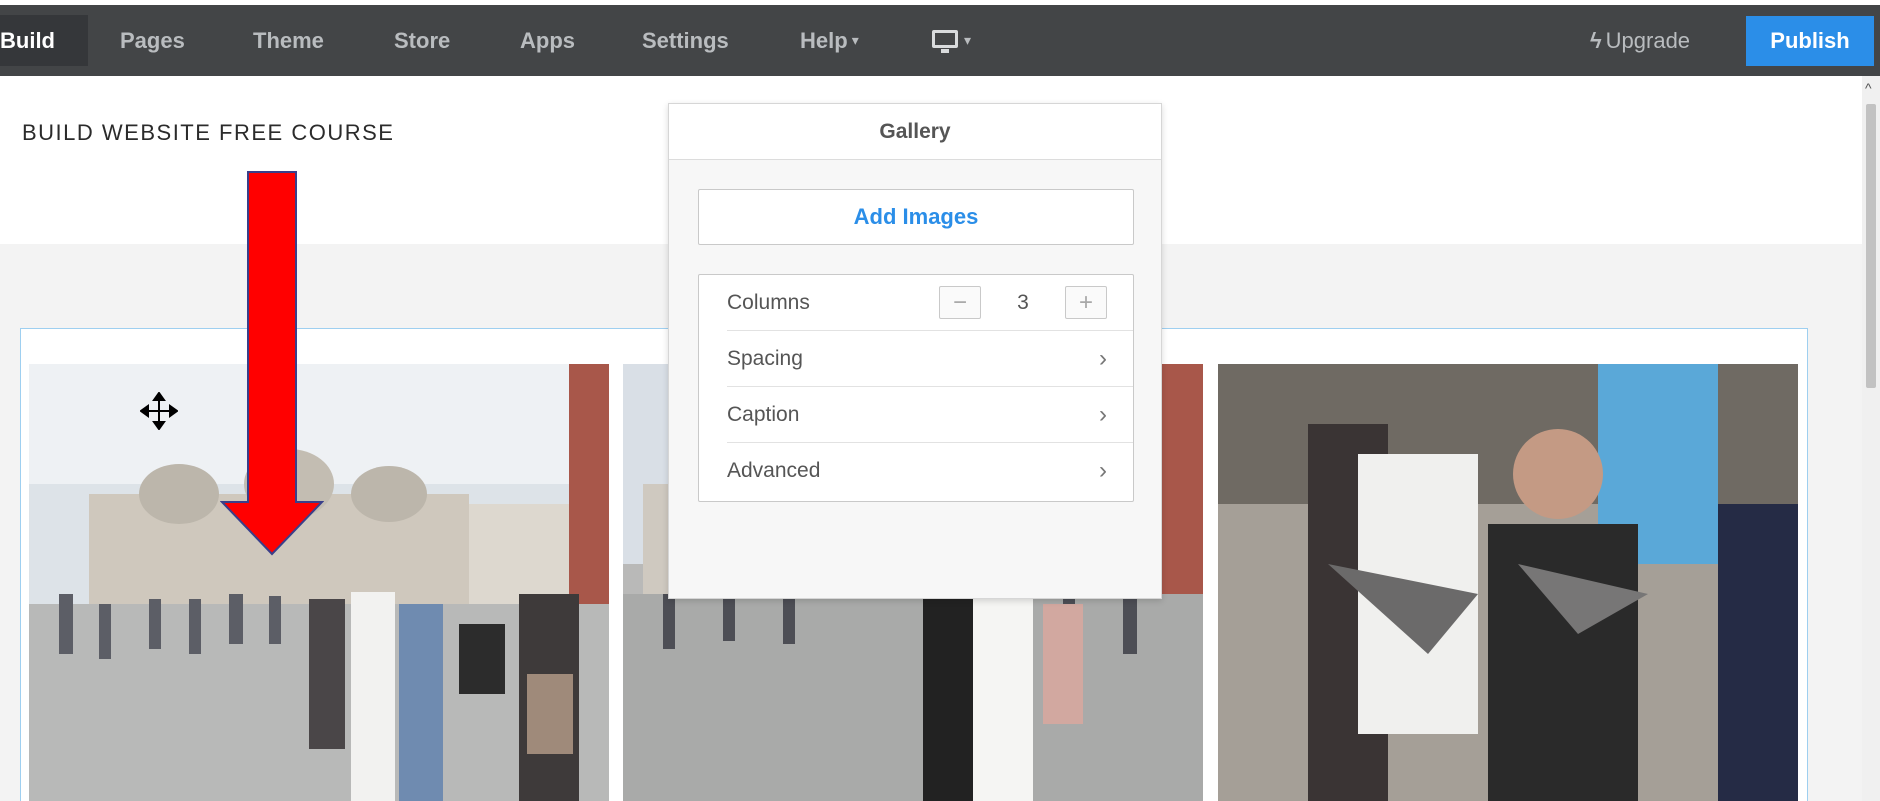  I want to click on nav-theme-label: Theme, so click(288, 40).